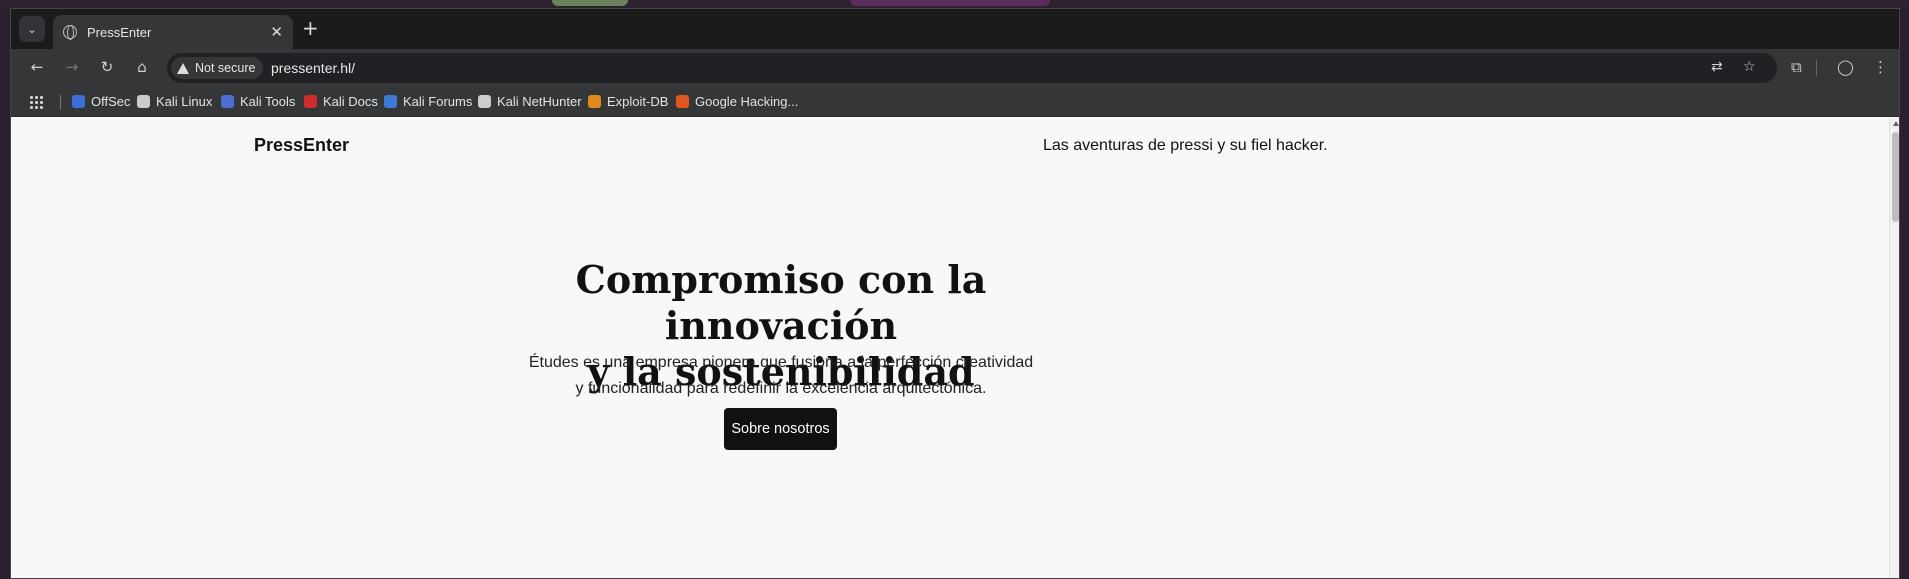 The image size is (1909, 579). What do you see at coordinates (142, 67) in the screenshot?
I see `home-button: ⌂` at bounding box center [142, 67].